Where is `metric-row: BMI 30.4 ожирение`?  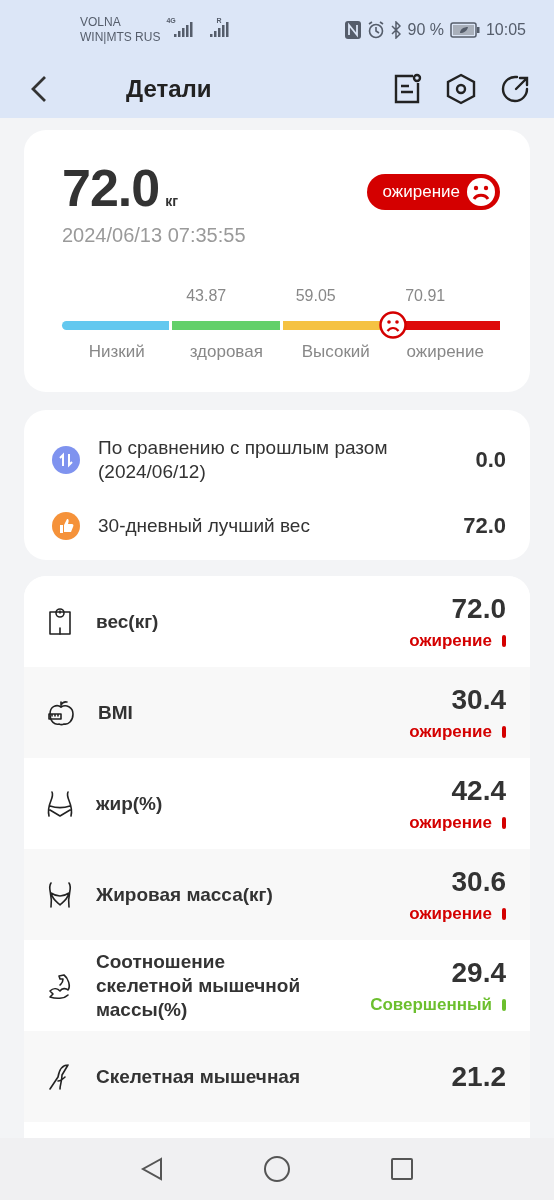
metric-row: BMI 30.4 ожирение is located at coordinates (277, 712).